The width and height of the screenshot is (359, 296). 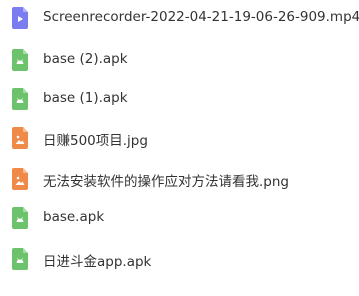 What do you see at coordinates (179, 99) in the screenshot?
I see `file-row-base-1-apk: base (1).apk` at bounding box center [179, 99].